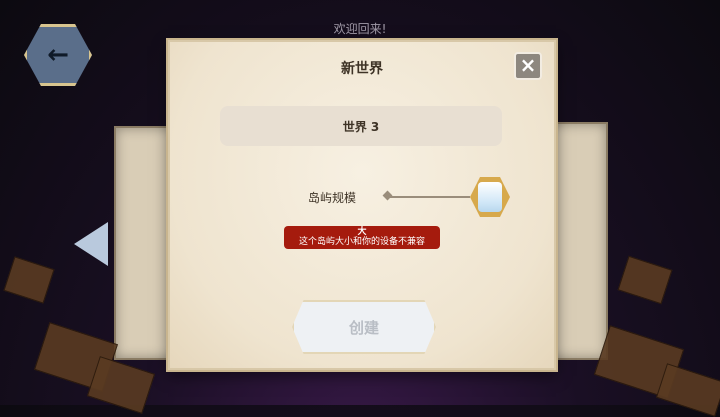 The width and height of the screenshot is (720, 417). Describe the element at coordinates (58, 55) in the screenshot. I see `arrow-left-icon: ←` at that location.